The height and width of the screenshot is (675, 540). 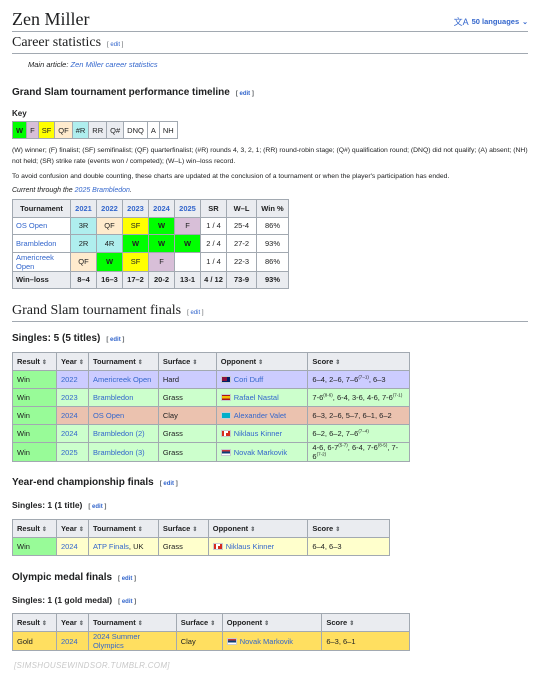 I want to click on section-year-end-finals: Year-end championship finals [ edit ], so click(x=270, y=482).